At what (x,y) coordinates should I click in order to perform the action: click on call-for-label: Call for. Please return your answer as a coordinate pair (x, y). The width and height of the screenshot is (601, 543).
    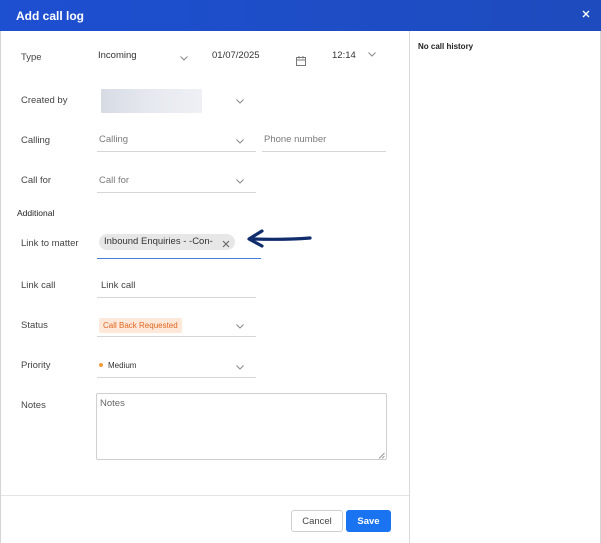
    Looking at the image, I should click on (36, 180).